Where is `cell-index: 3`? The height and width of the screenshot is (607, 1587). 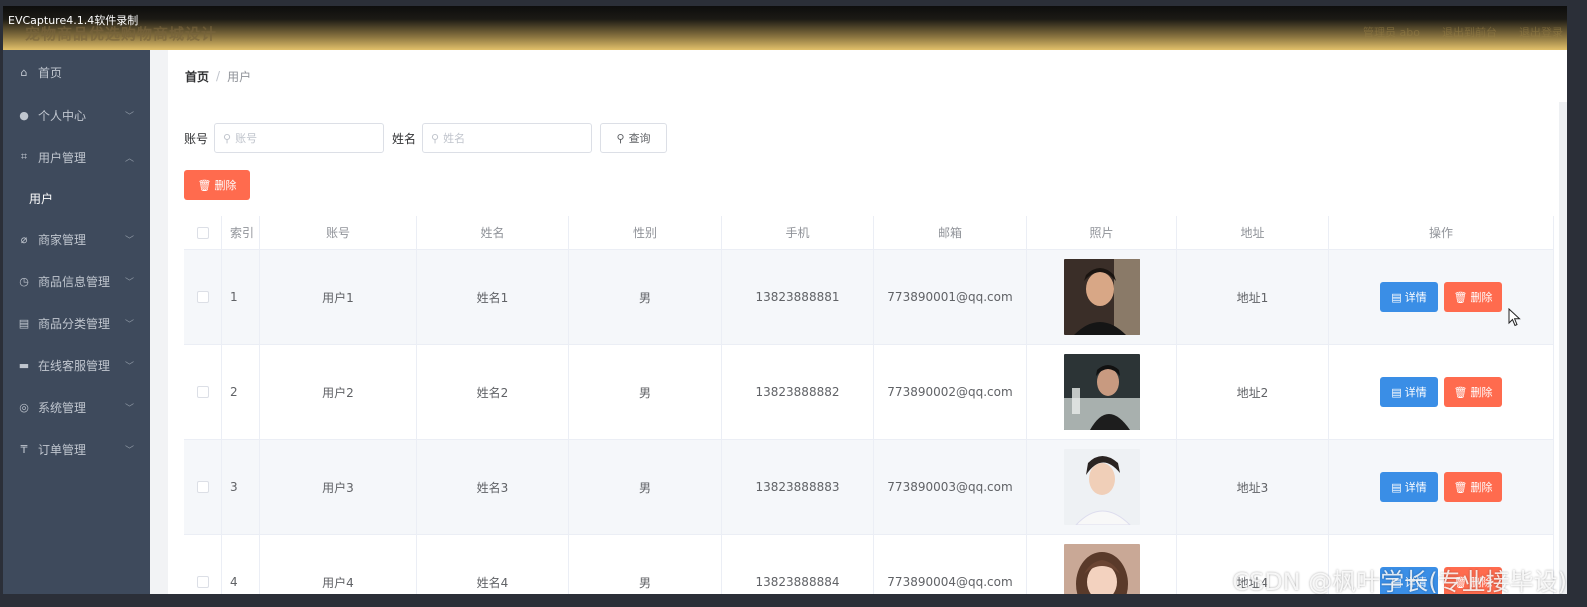
cell-index: 3 is located at coordinates (241, 487).